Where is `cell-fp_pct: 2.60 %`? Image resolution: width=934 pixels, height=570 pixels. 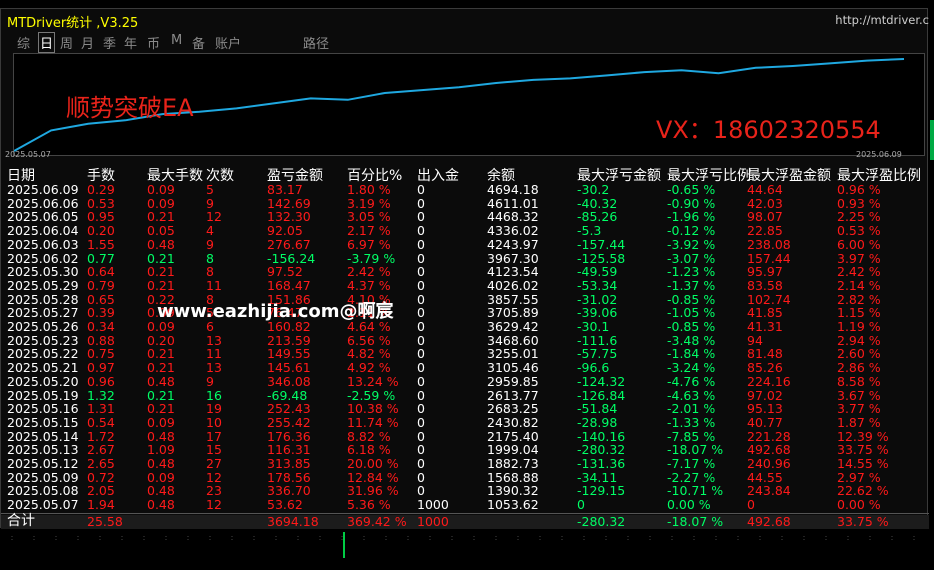 cell-fp_pct: 2.60 % is located at coordinates (859, 354).